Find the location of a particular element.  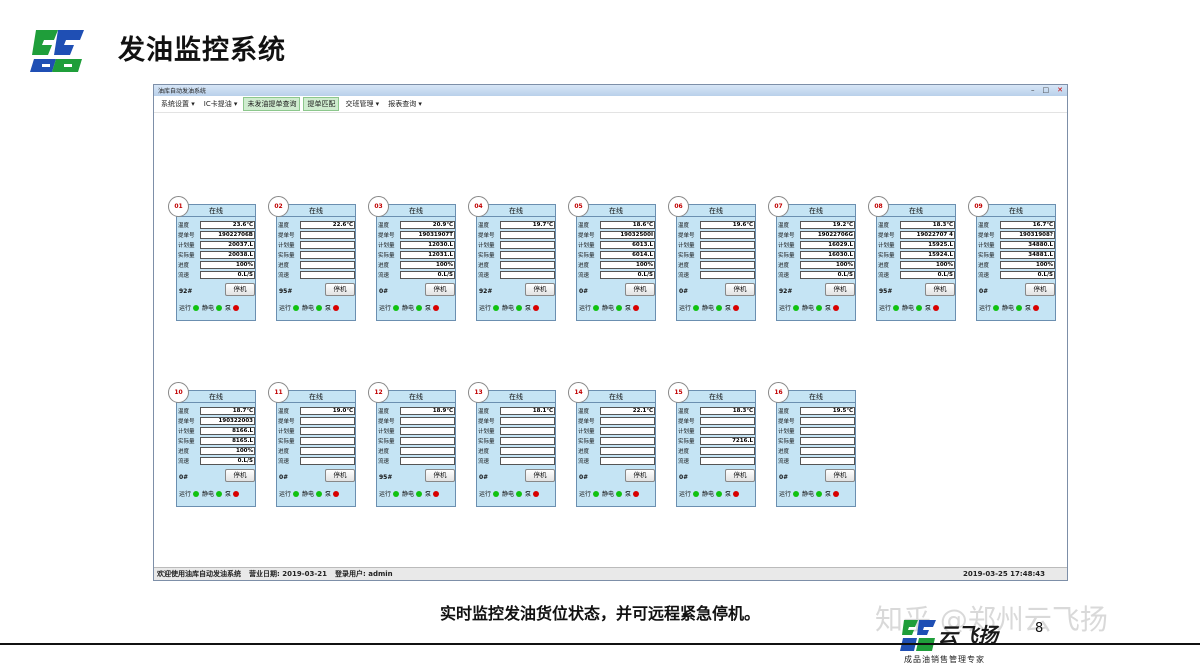

lane-card: 16 在线 温度 19.5℃ 提单号 计划量 实际量 进度 流速 0# 停机 运行 静电泵 is located at coordinates (812, 444).